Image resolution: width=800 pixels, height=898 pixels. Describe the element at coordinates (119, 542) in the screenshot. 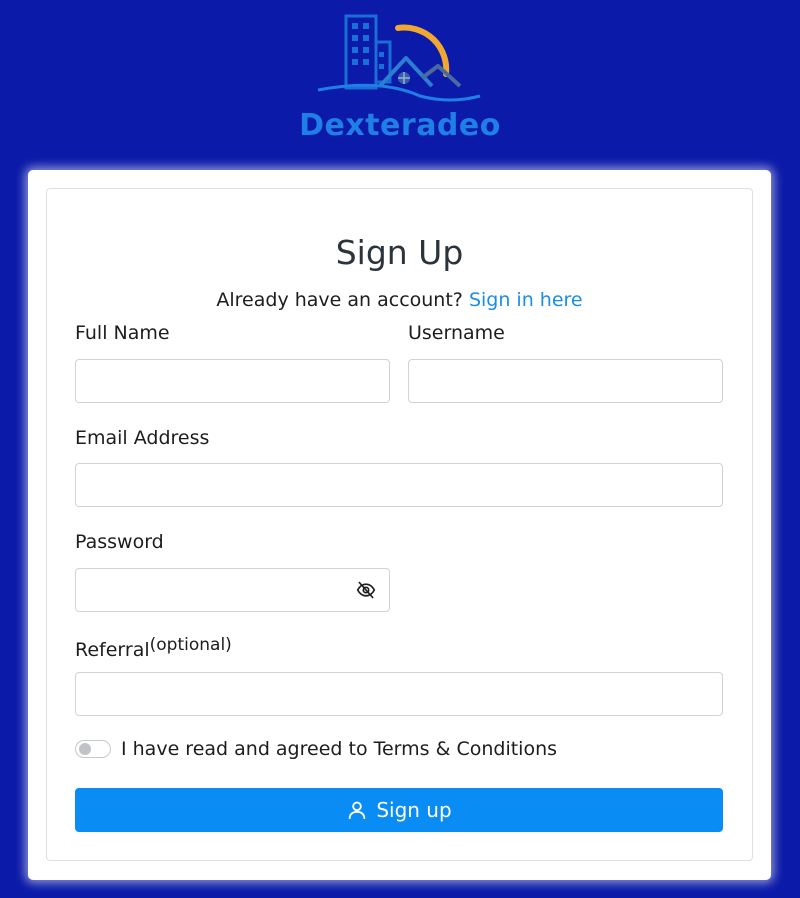

I see `password-label: Password` at that location.